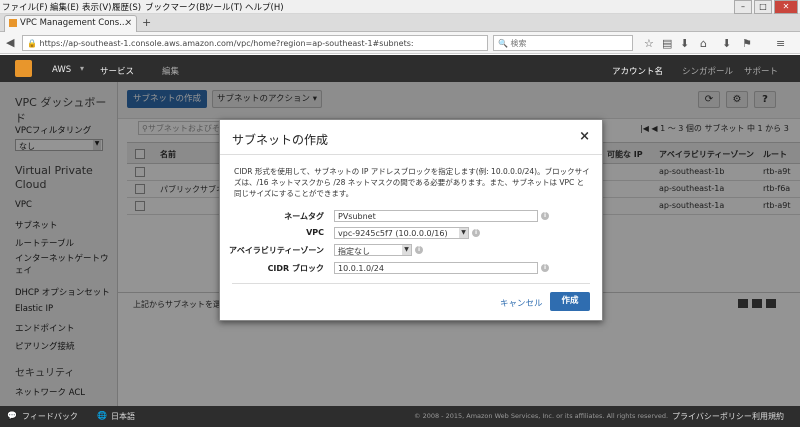 Image resolution: width=800 pixels, height=427 pixels. What do you see at coordinates (117, 71) in the screenshot?
I see `services-menu: サービス` at bounding box center [117, 71].